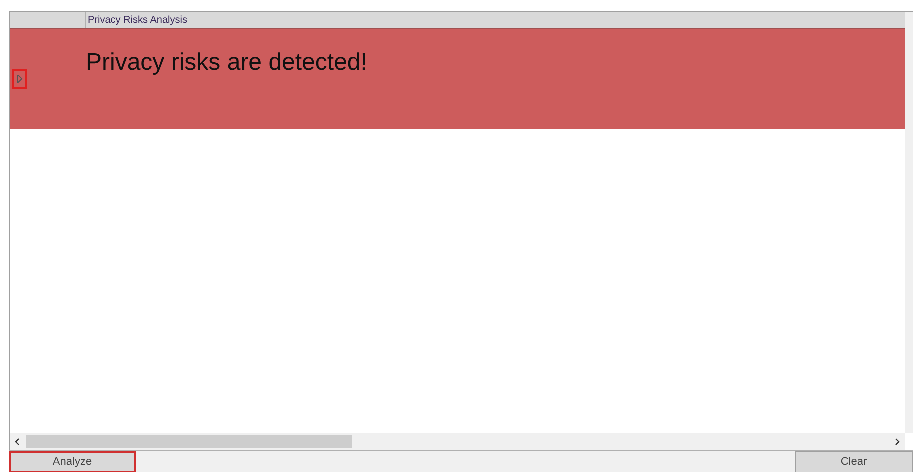 This screenshot has width=913, height=472. I want to click on vertical-scrollbar, so click(909, 222).